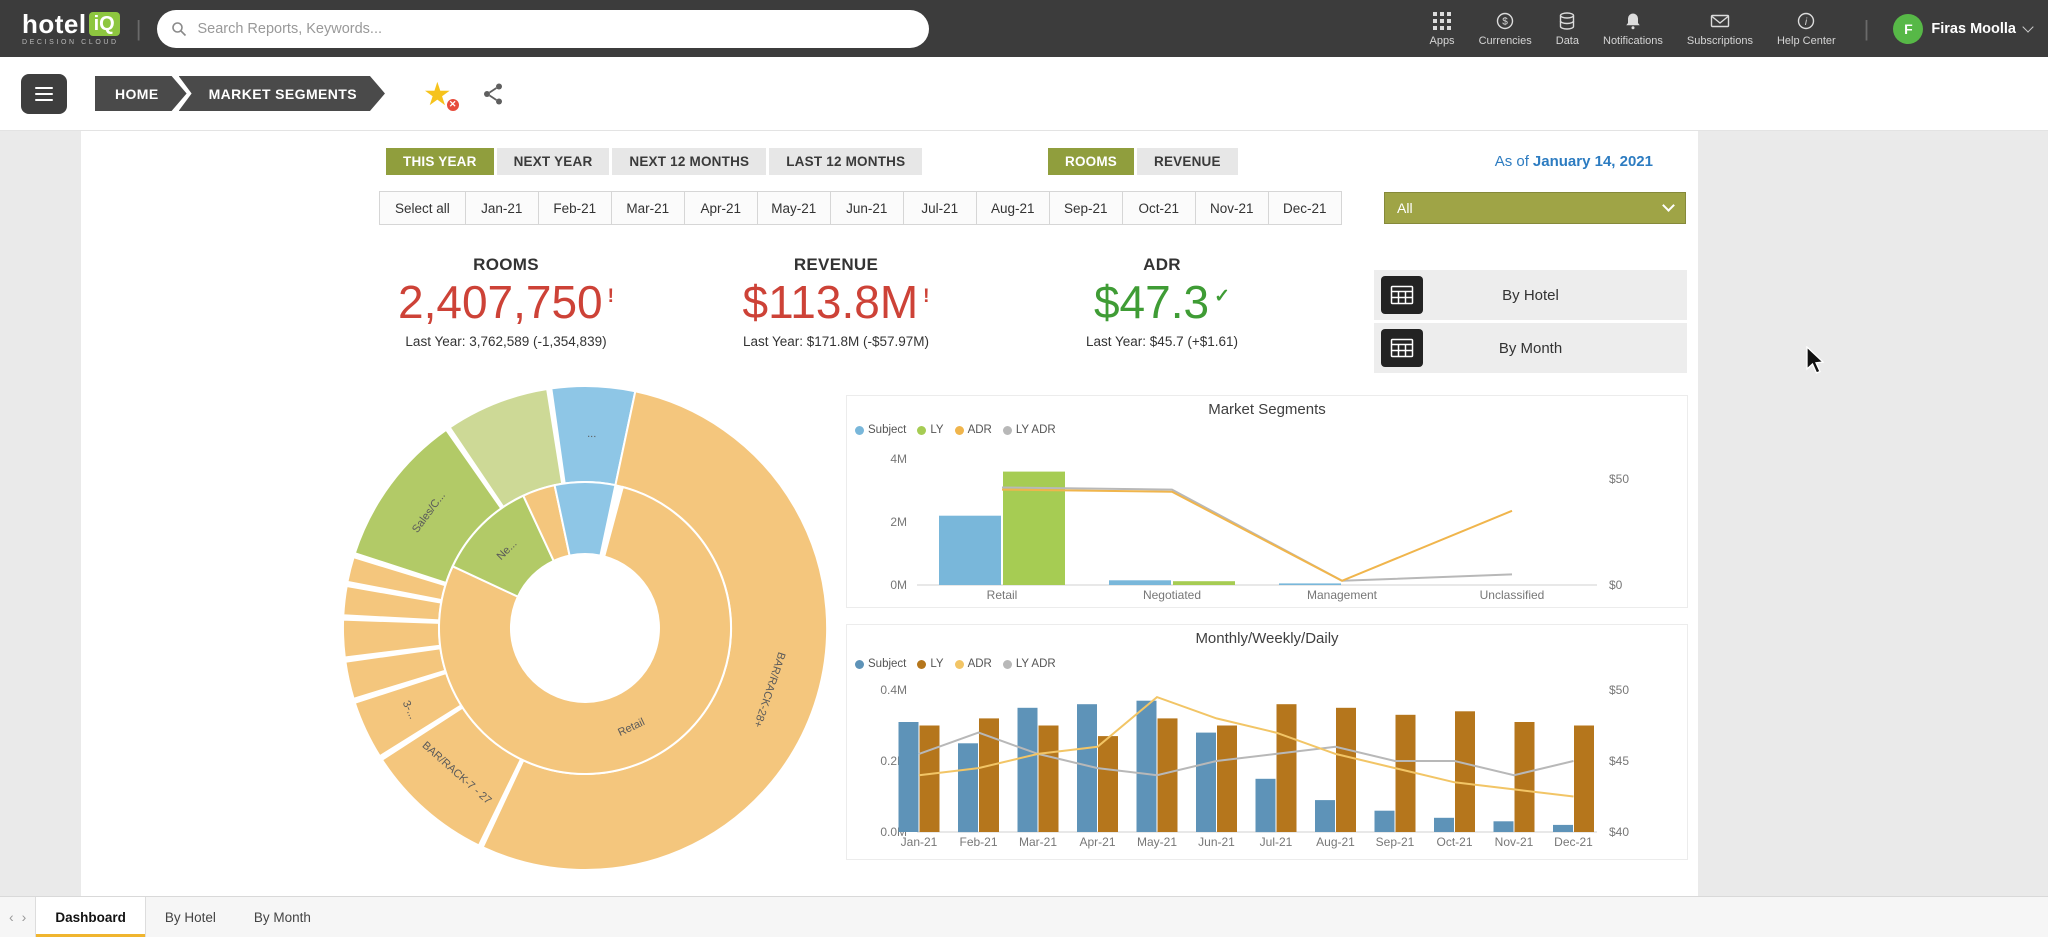  Describe the element at coordinates (442, 95) in the screenshot. I see `favorite-button: ★ ✕` at that location.